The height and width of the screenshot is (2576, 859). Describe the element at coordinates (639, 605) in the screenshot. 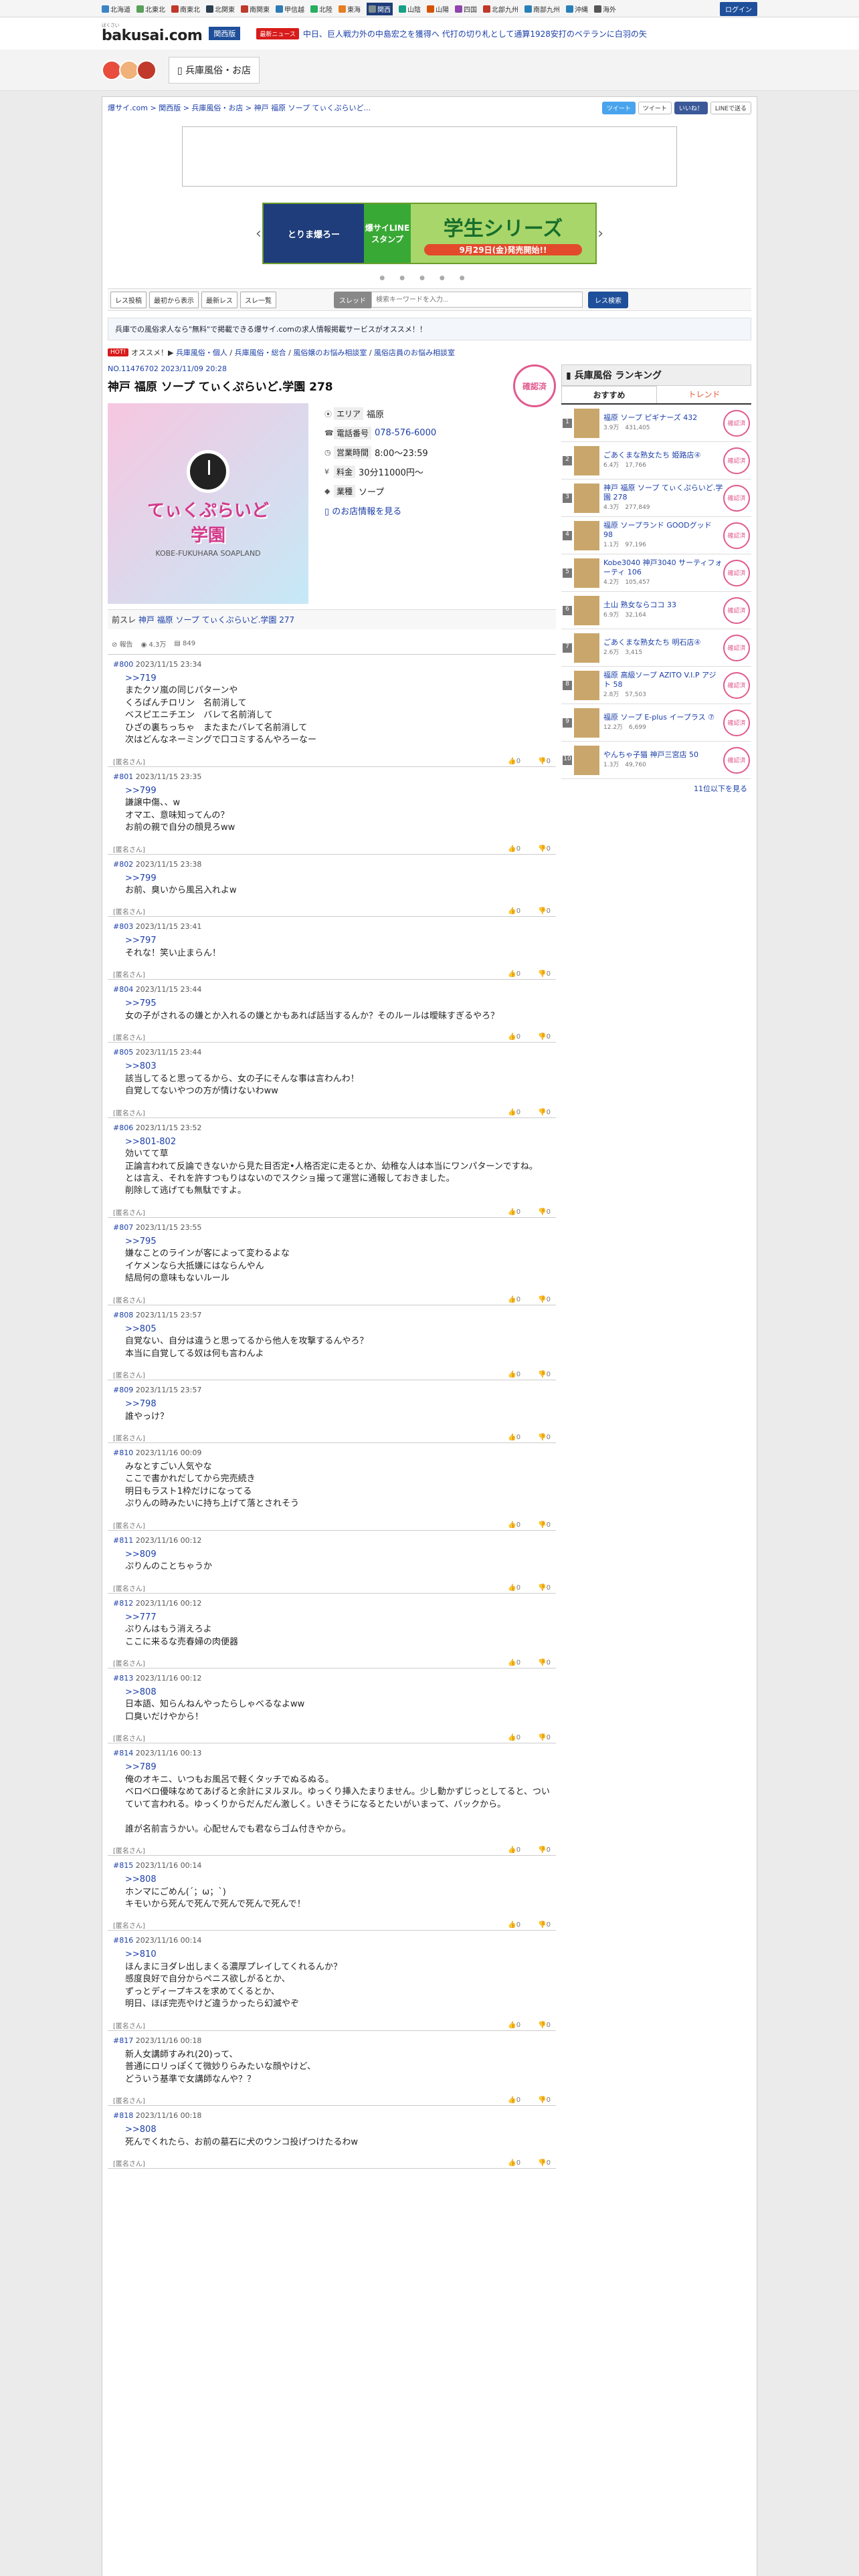

I see `ranking-title-link: 土山 熟女ならココ 33` at that location.